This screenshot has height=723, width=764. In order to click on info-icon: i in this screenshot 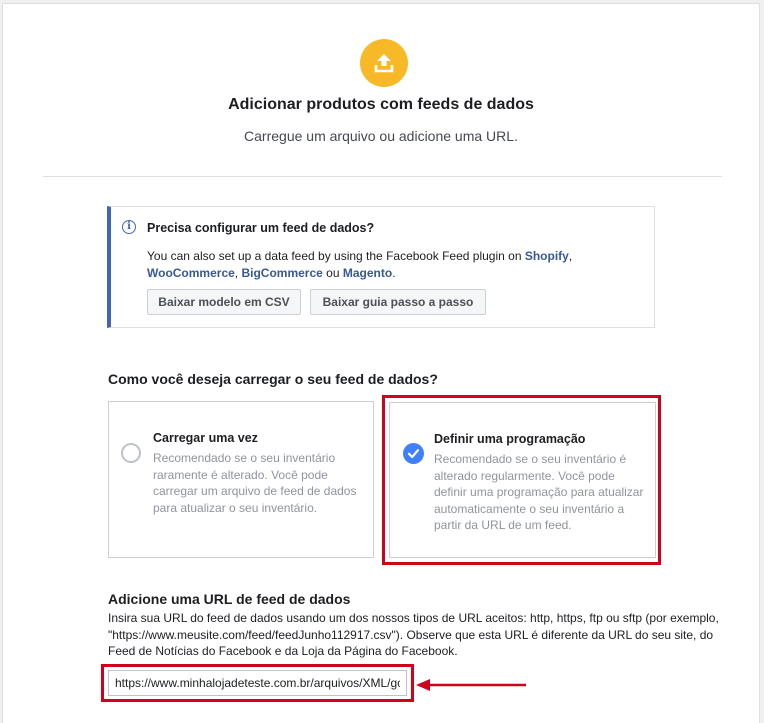, I will do `click(129, 227)`.